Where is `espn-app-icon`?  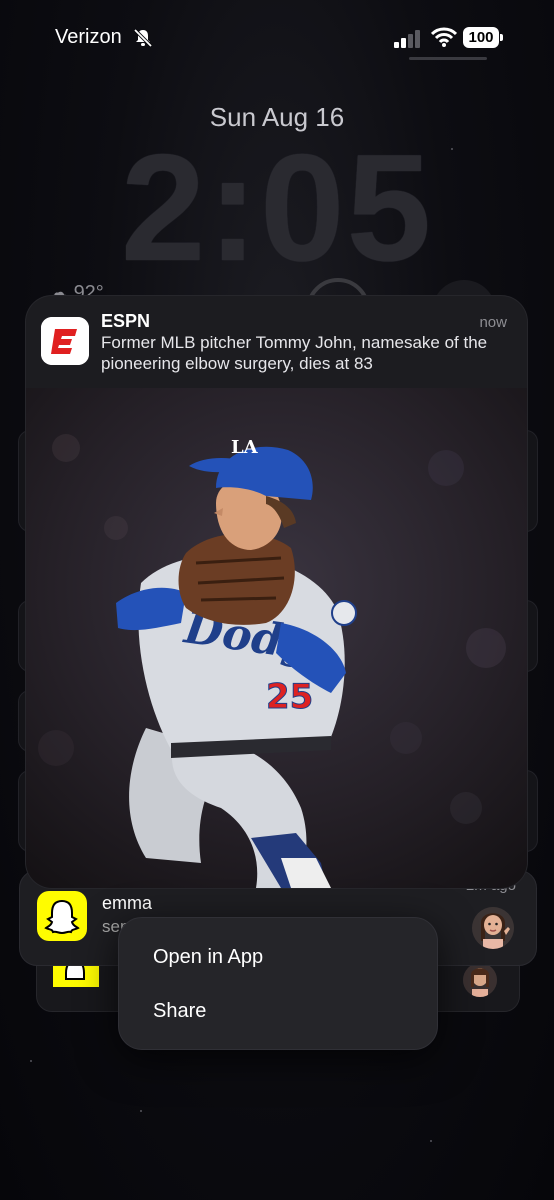
espn-app-icon is located at coordinates (65, 341).